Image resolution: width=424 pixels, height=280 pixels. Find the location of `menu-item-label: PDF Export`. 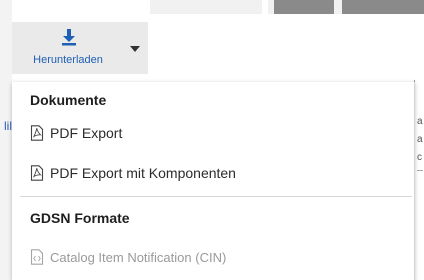

menu-item-label: PDF Export is located at coordinates (86, 133).